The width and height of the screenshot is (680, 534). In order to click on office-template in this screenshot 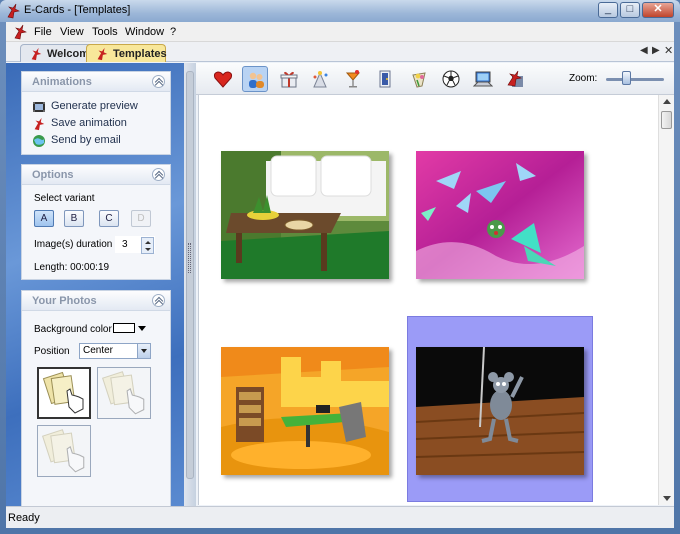, I will do `click(305, 411)`.